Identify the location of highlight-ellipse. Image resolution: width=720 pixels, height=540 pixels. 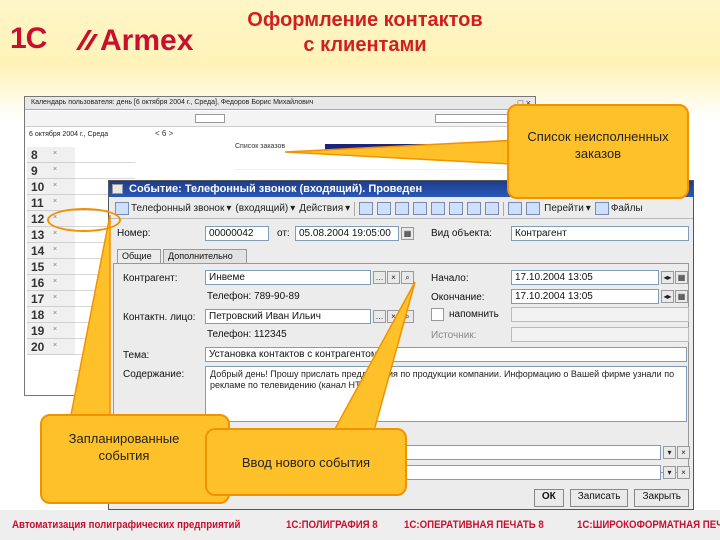
(84, 220).